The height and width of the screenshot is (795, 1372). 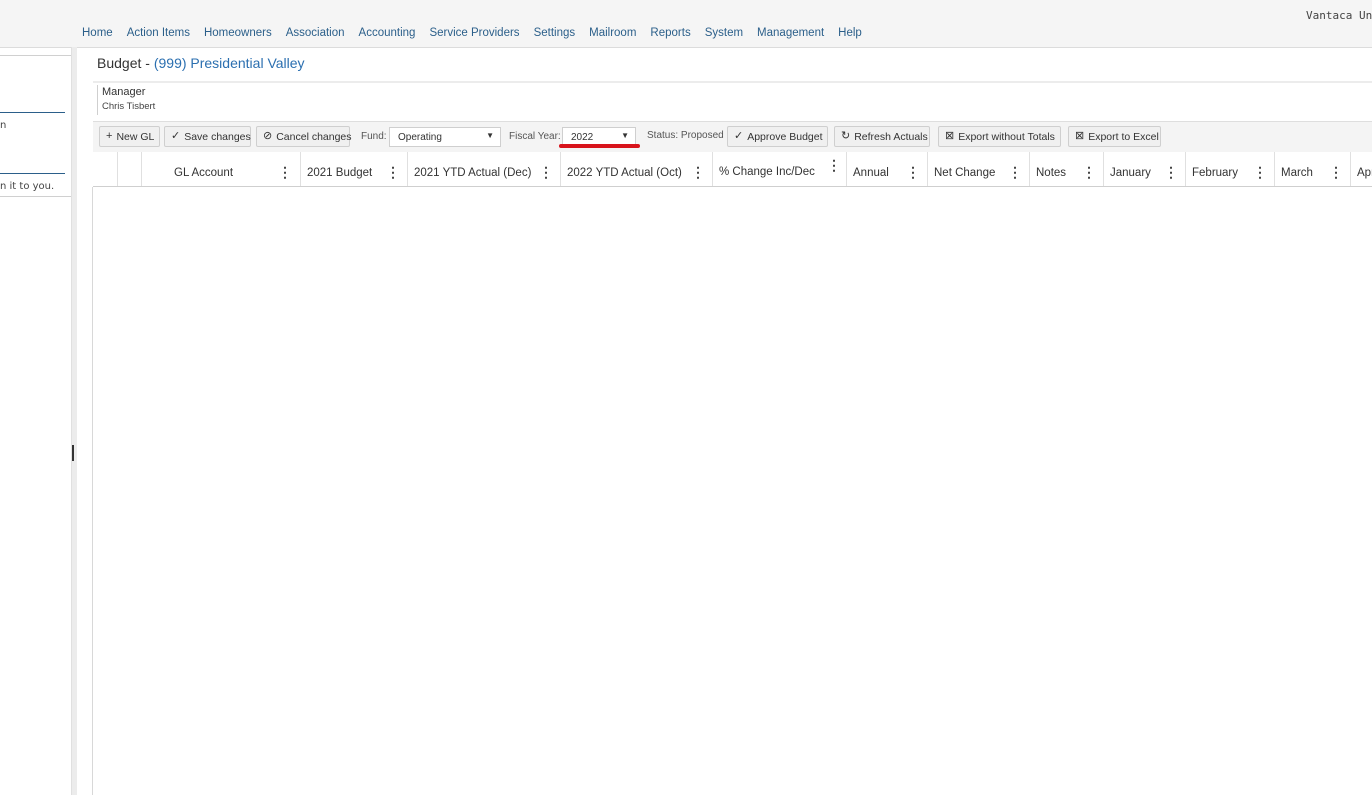 I want to click on column-percent-change: % Change Inc/Dec ⋮, so click(x=779, y=169).